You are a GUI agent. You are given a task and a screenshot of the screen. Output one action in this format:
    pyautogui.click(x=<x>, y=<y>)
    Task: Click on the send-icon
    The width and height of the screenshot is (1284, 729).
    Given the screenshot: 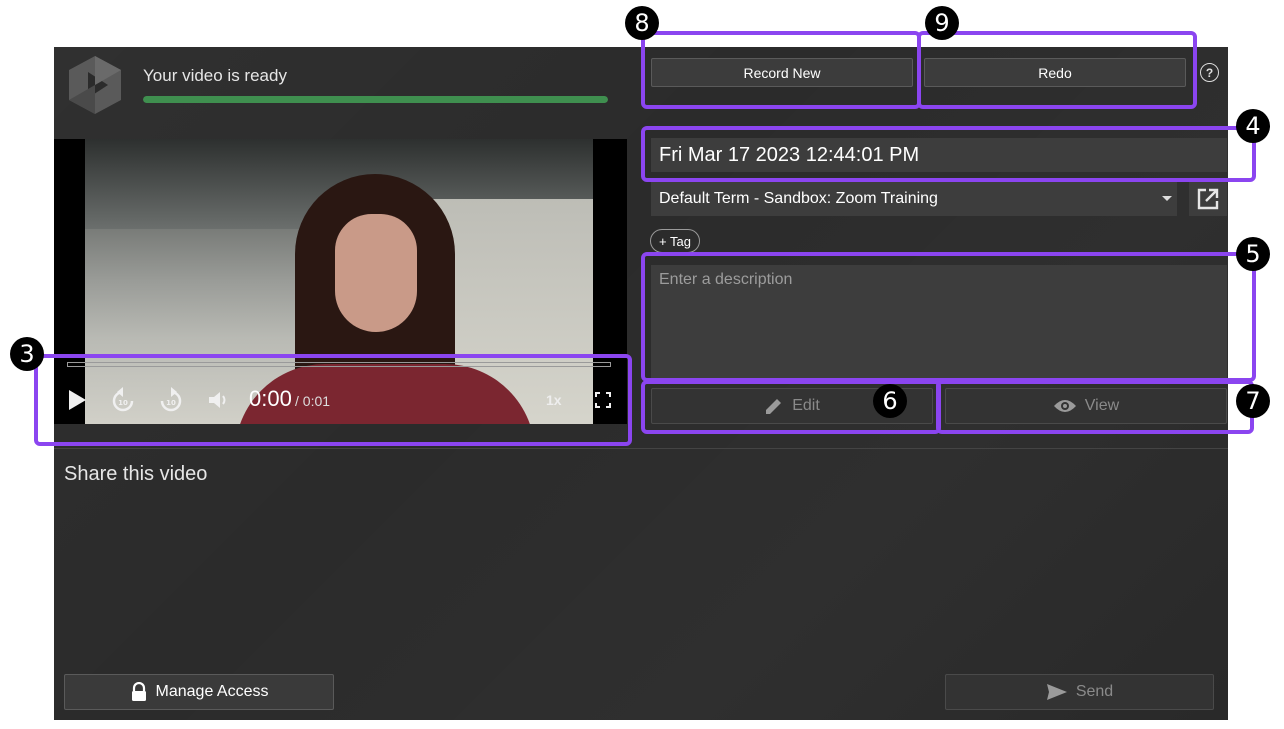 What is the action you would take?
    pyautogui.click(x=1056, y=692)
    